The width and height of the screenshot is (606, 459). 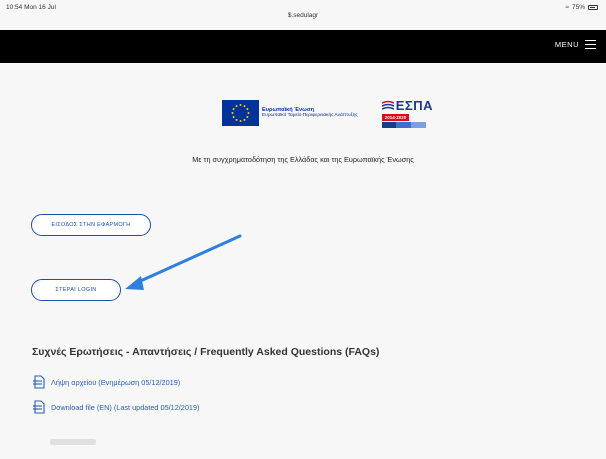 What do you see at coordinates (73, 442) in the screenshot?
I see `placeholder-bar` at bounding box center [73, 442].